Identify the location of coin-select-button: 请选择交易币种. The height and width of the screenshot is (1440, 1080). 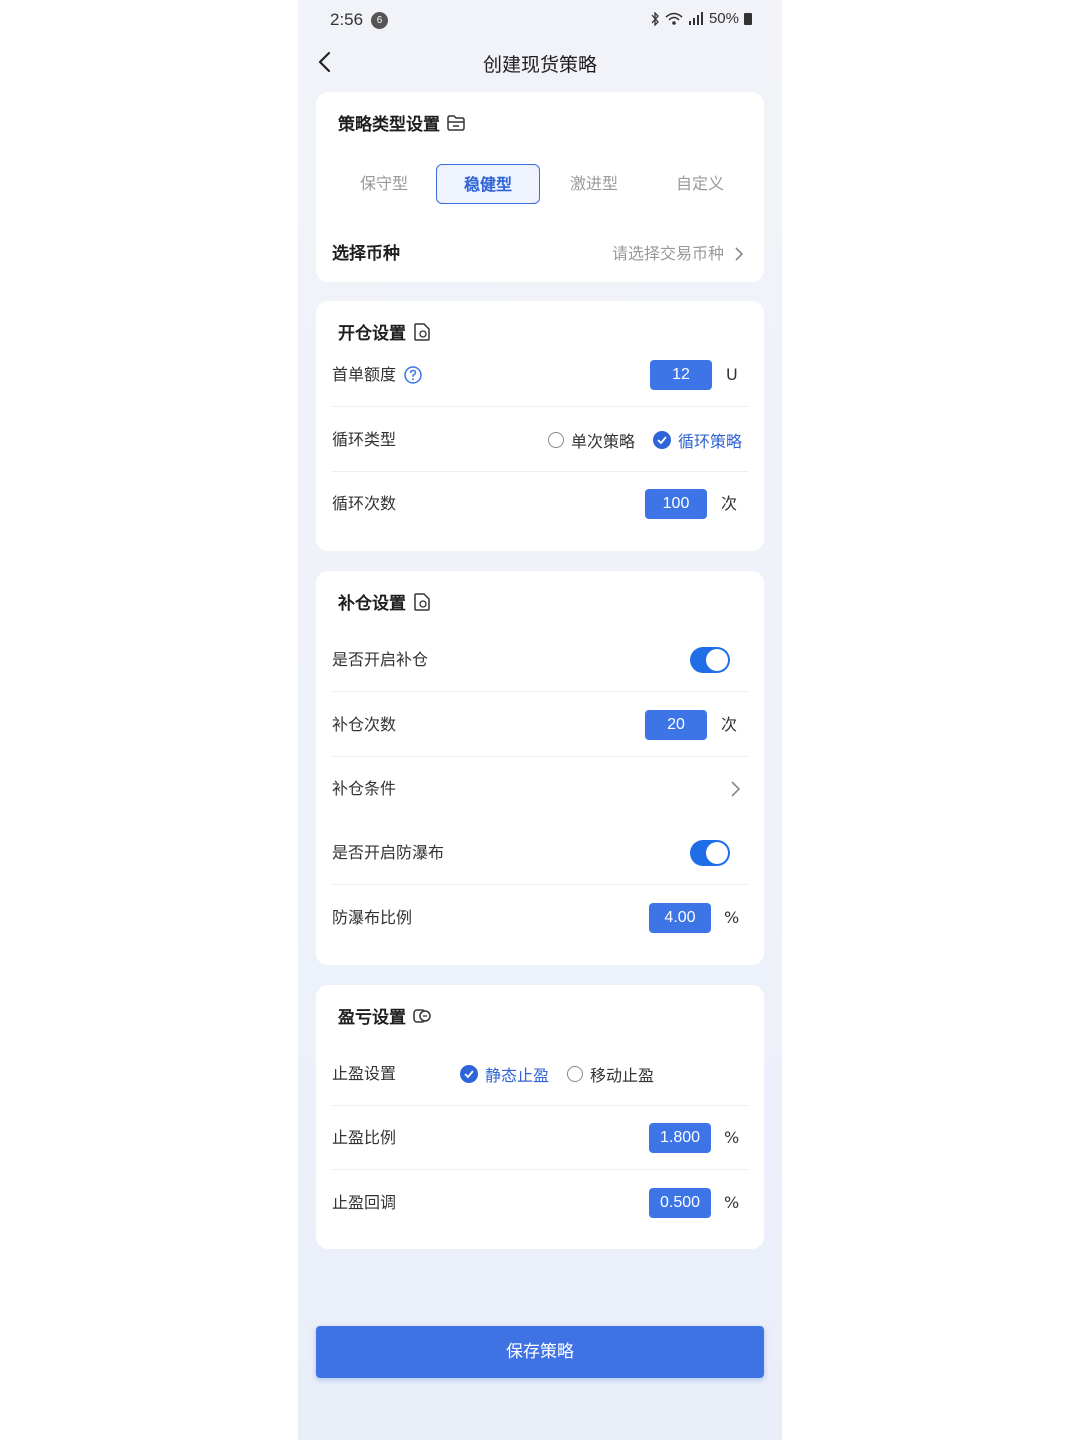
(678, 254).